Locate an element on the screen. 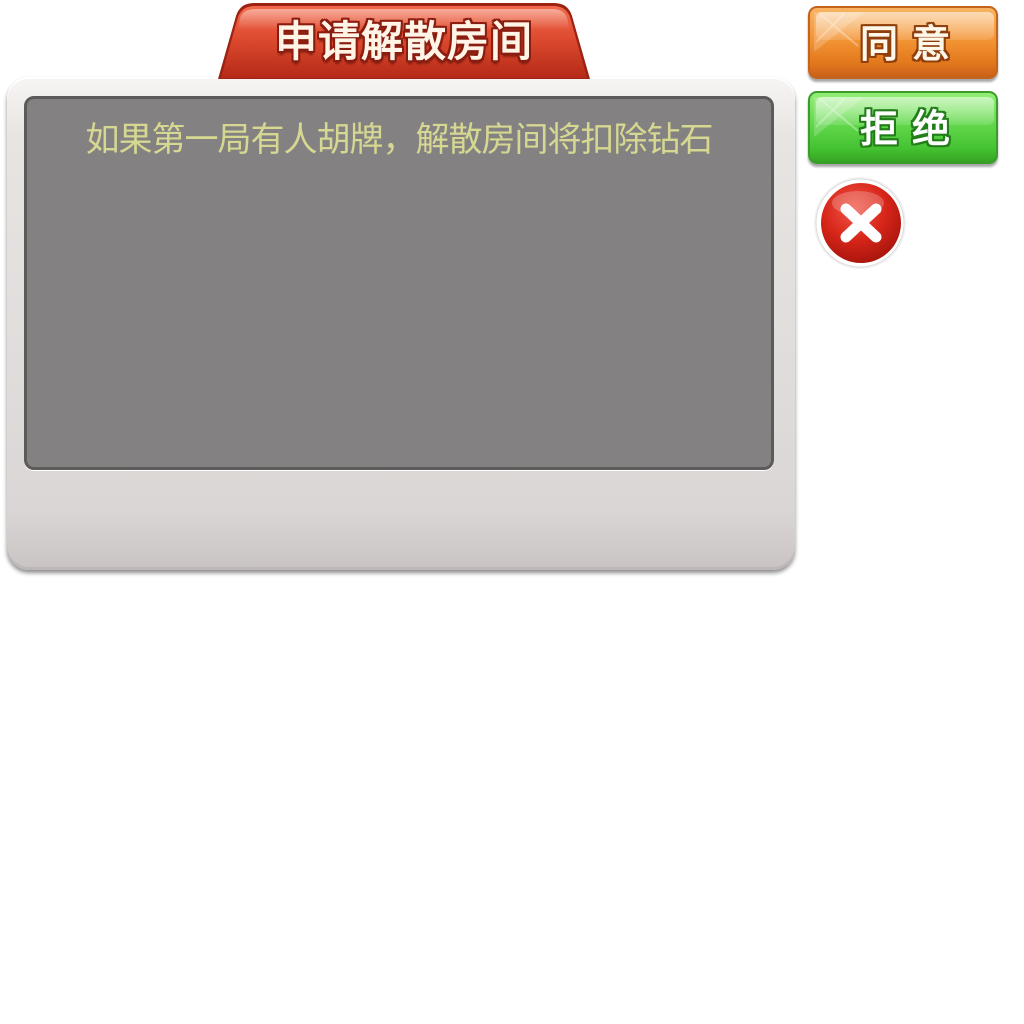 The image size is (1024, 1024). agree-button: 同意 is located at coordinates (903, 42).